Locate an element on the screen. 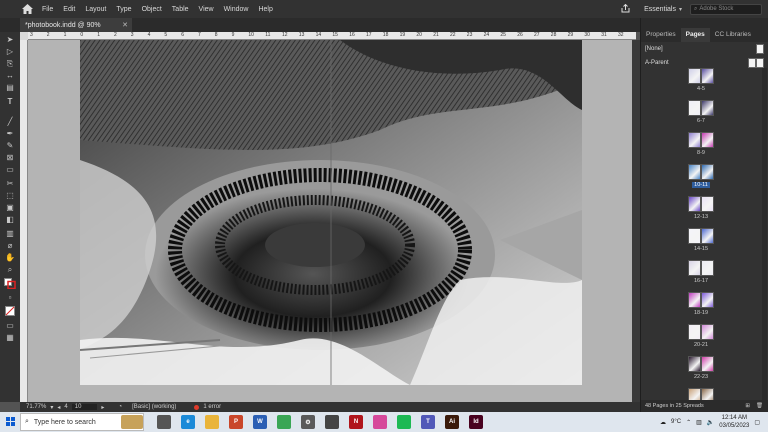 Image resolution: width=768 pixels, height=432 pixels. netflix-icon: N is located at coordinates (356, 422).